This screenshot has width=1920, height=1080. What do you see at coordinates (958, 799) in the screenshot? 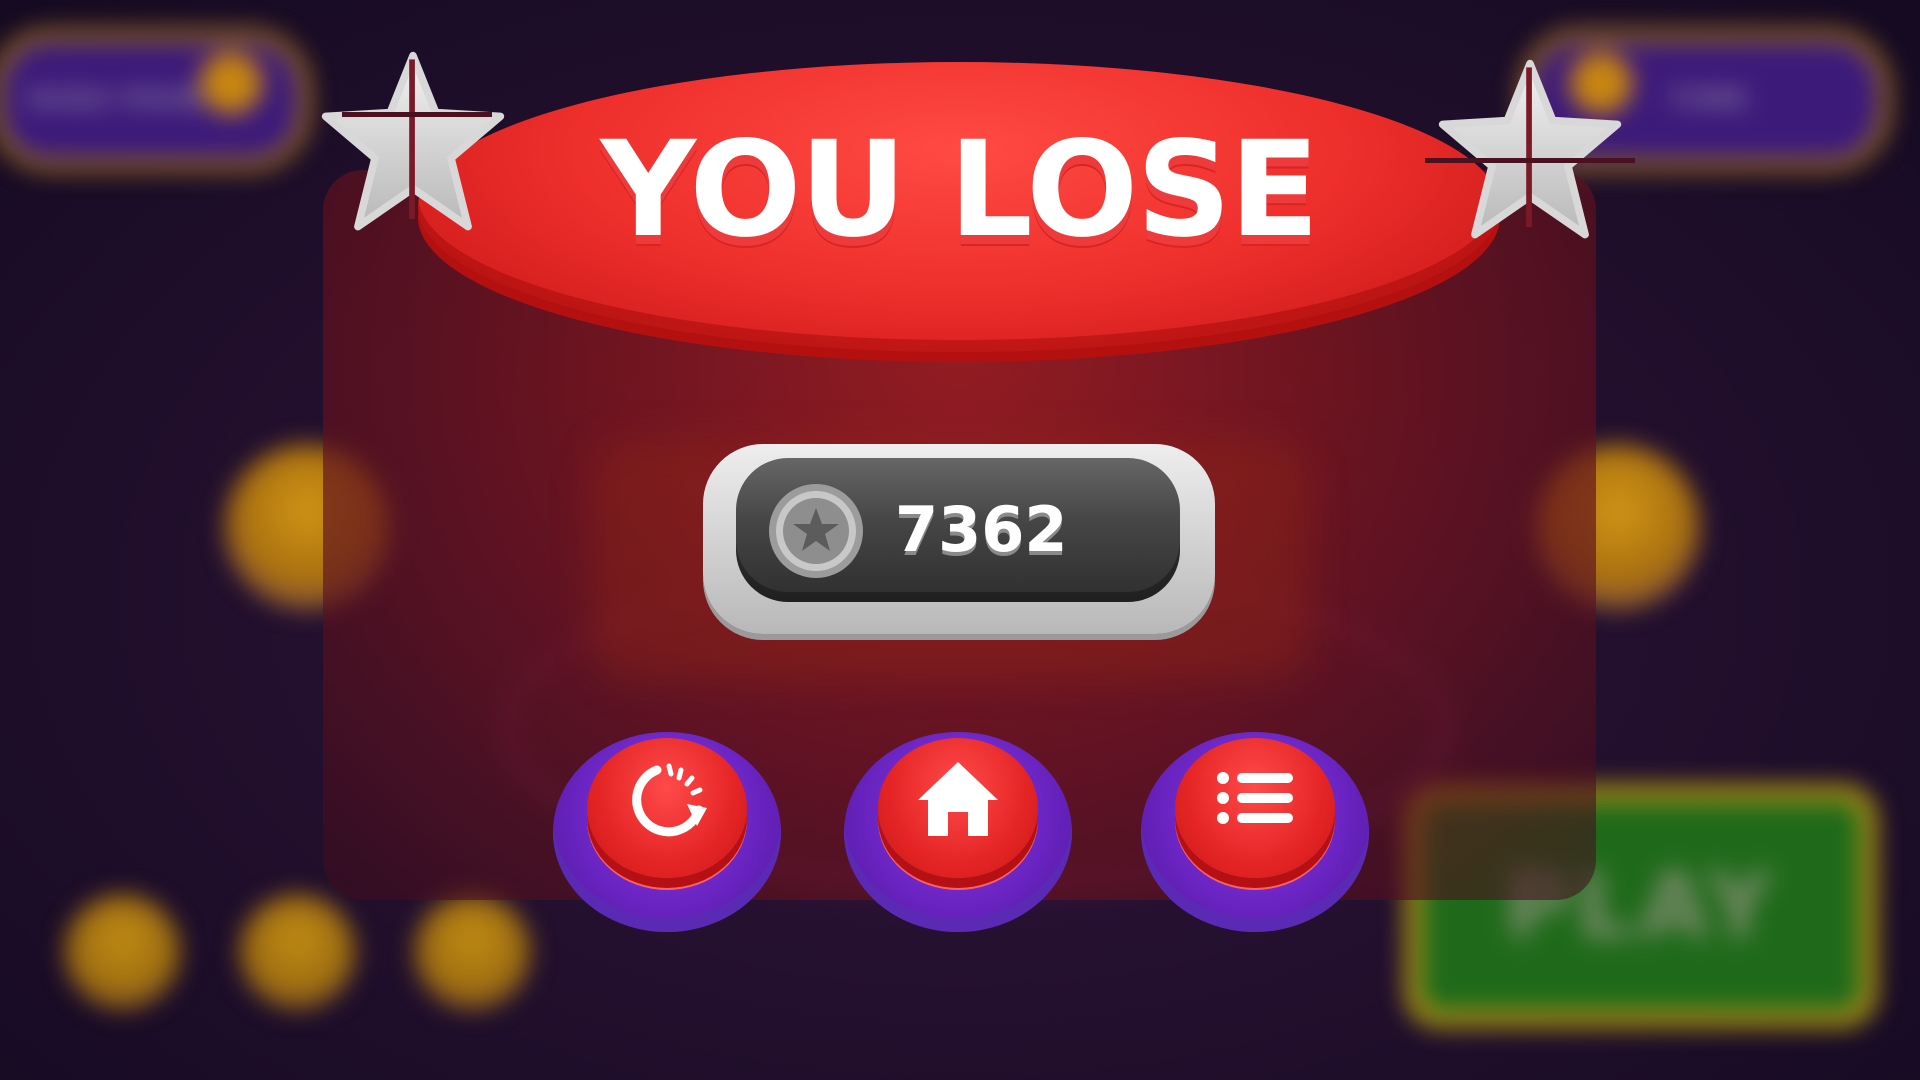
I see `home-icon` at bounding box center [958, 799].